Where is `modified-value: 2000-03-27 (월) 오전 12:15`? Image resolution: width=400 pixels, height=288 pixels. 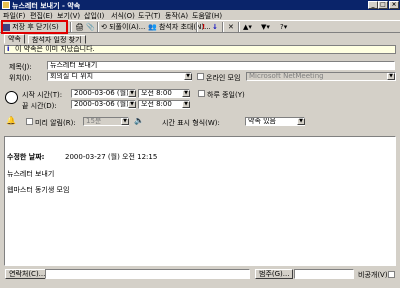
modified-value: 2000-03-27 (월) 오전 12:15 is located at coordinates (111, 157).